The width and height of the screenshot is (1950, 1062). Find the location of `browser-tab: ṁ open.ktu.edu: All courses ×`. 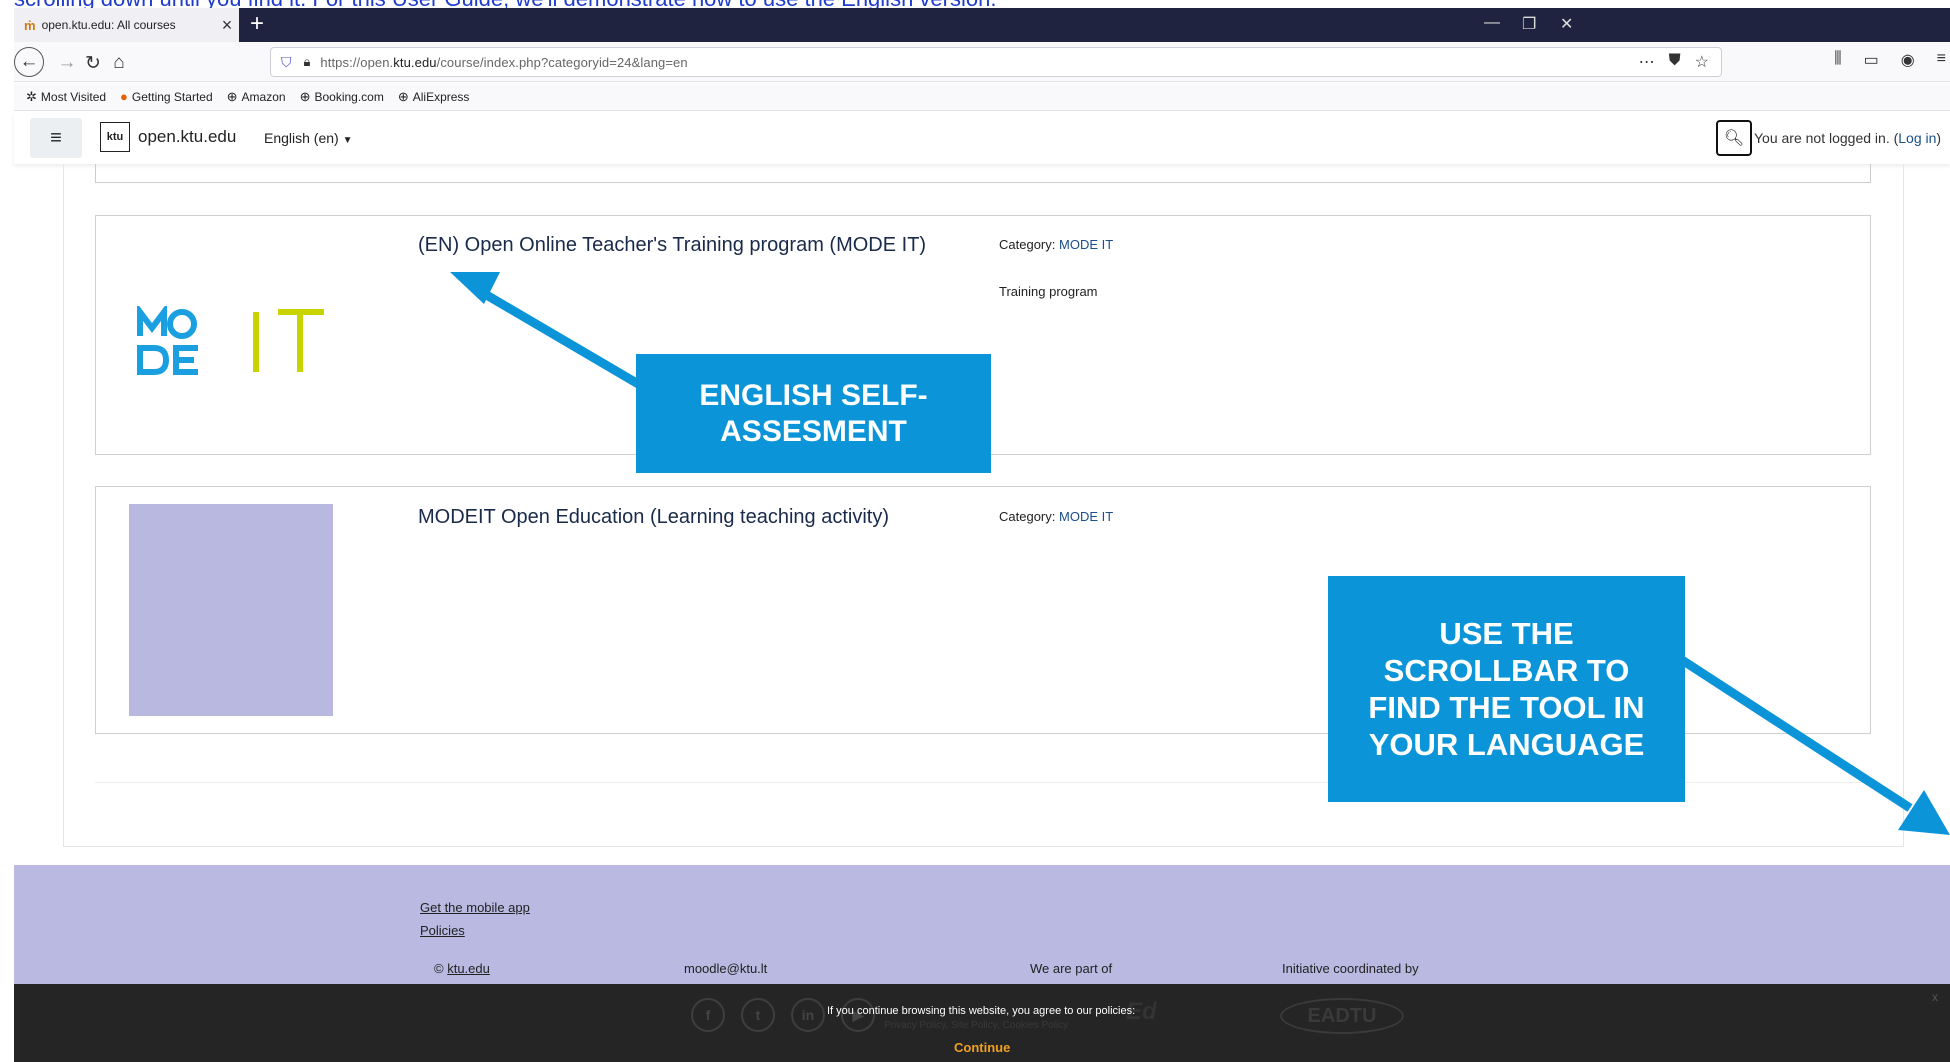

browser-tab: ṁ open.ktu.edu: All courses × is located at coordinates (126, 25).